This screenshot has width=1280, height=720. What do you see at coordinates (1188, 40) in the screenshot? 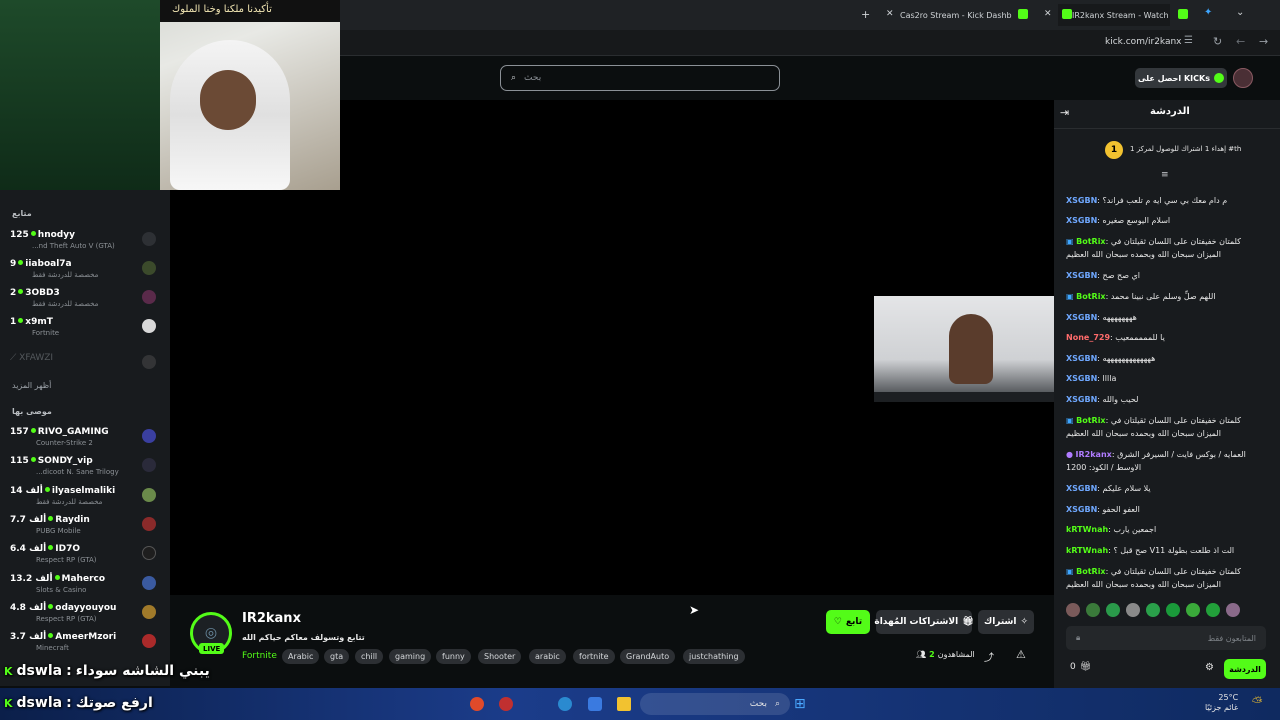
I see `reader-mode-icon: ☰` at bounding box center [1188, 40].